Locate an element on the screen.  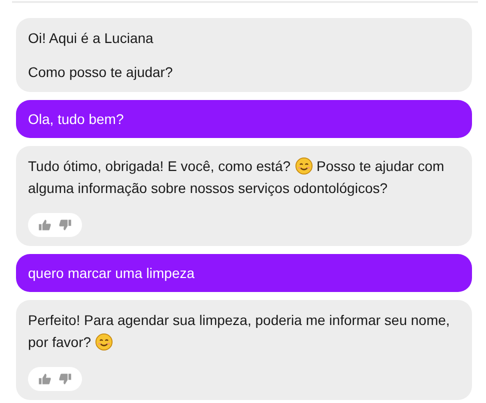
message-text: Oi! Aqui é a Luciana is located at coordinates (91, 38).